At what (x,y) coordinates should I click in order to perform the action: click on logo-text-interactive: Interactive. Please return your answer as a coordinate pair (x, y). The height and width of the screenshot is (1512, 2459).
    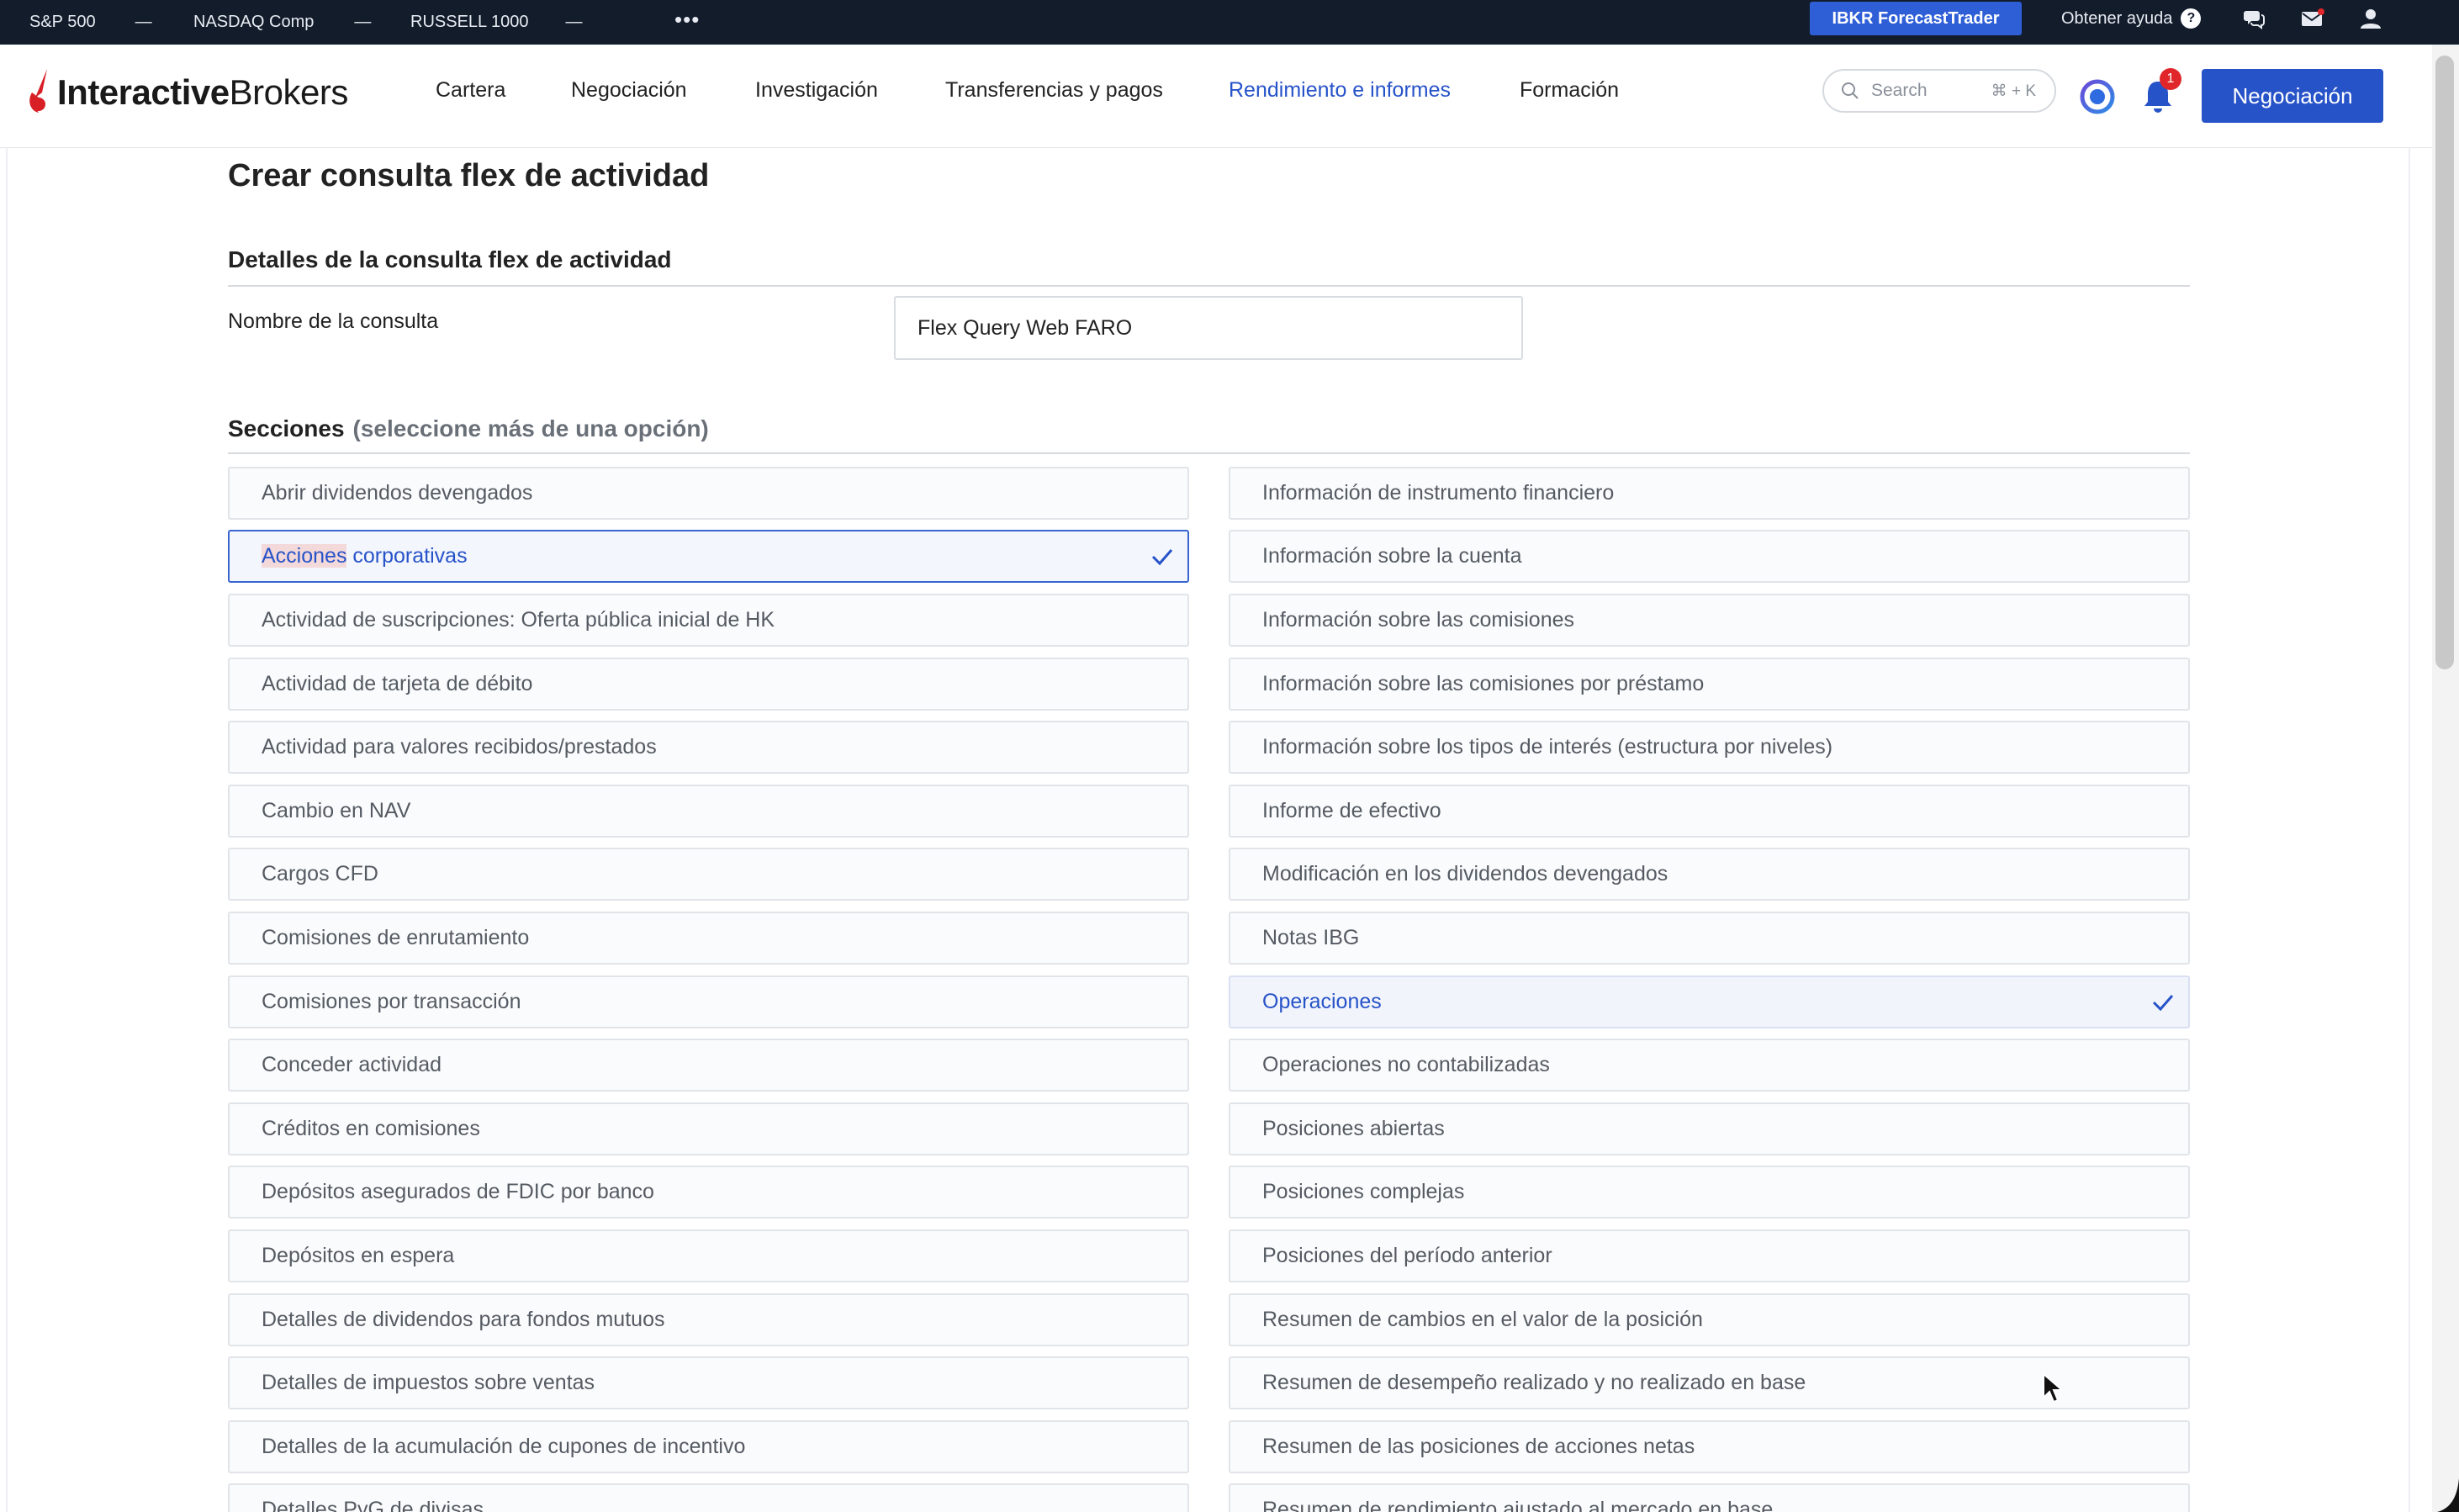
    Looking at the image, I should click on (143, 92).